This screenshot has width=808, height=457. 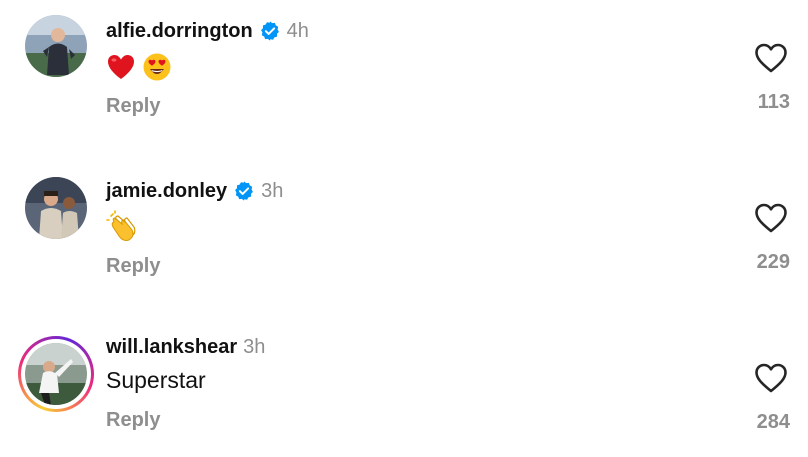 What do you see at coordinates (166, 191) in the screenshot?
I see `comment-username: jamie.donley` at bounding box center [166, 191].